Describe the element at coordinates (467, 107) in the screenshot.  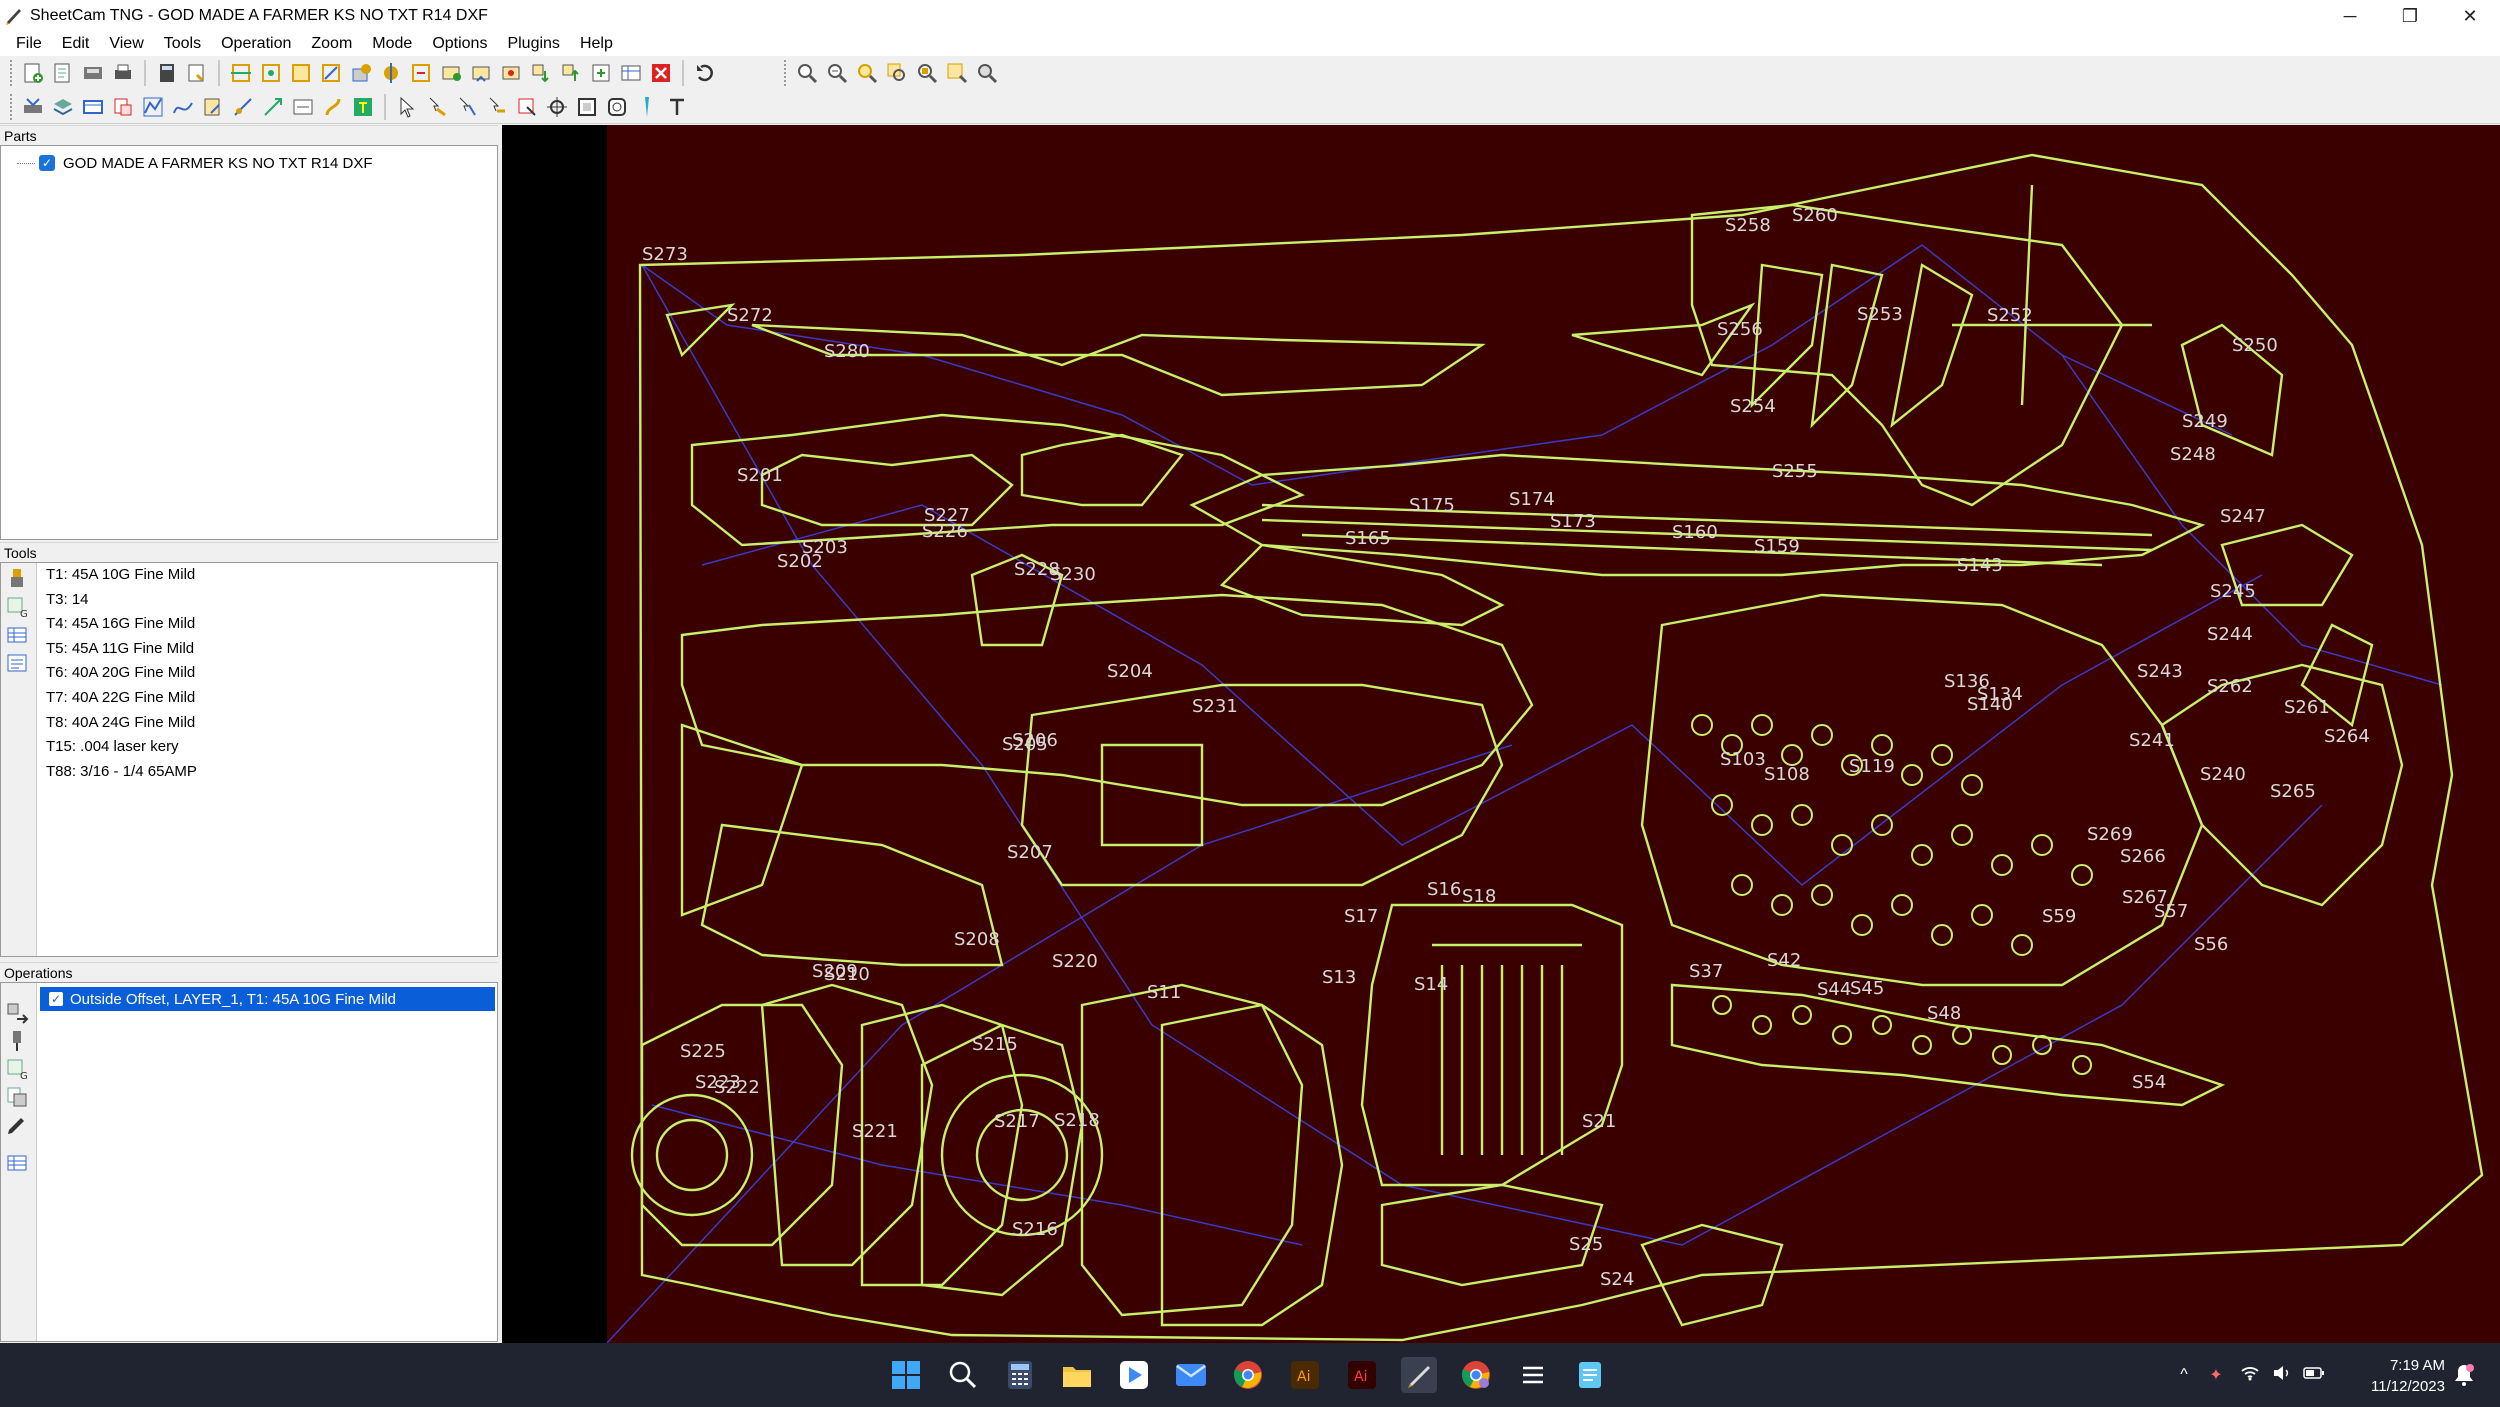
I see `select-tab-icon` at that location.